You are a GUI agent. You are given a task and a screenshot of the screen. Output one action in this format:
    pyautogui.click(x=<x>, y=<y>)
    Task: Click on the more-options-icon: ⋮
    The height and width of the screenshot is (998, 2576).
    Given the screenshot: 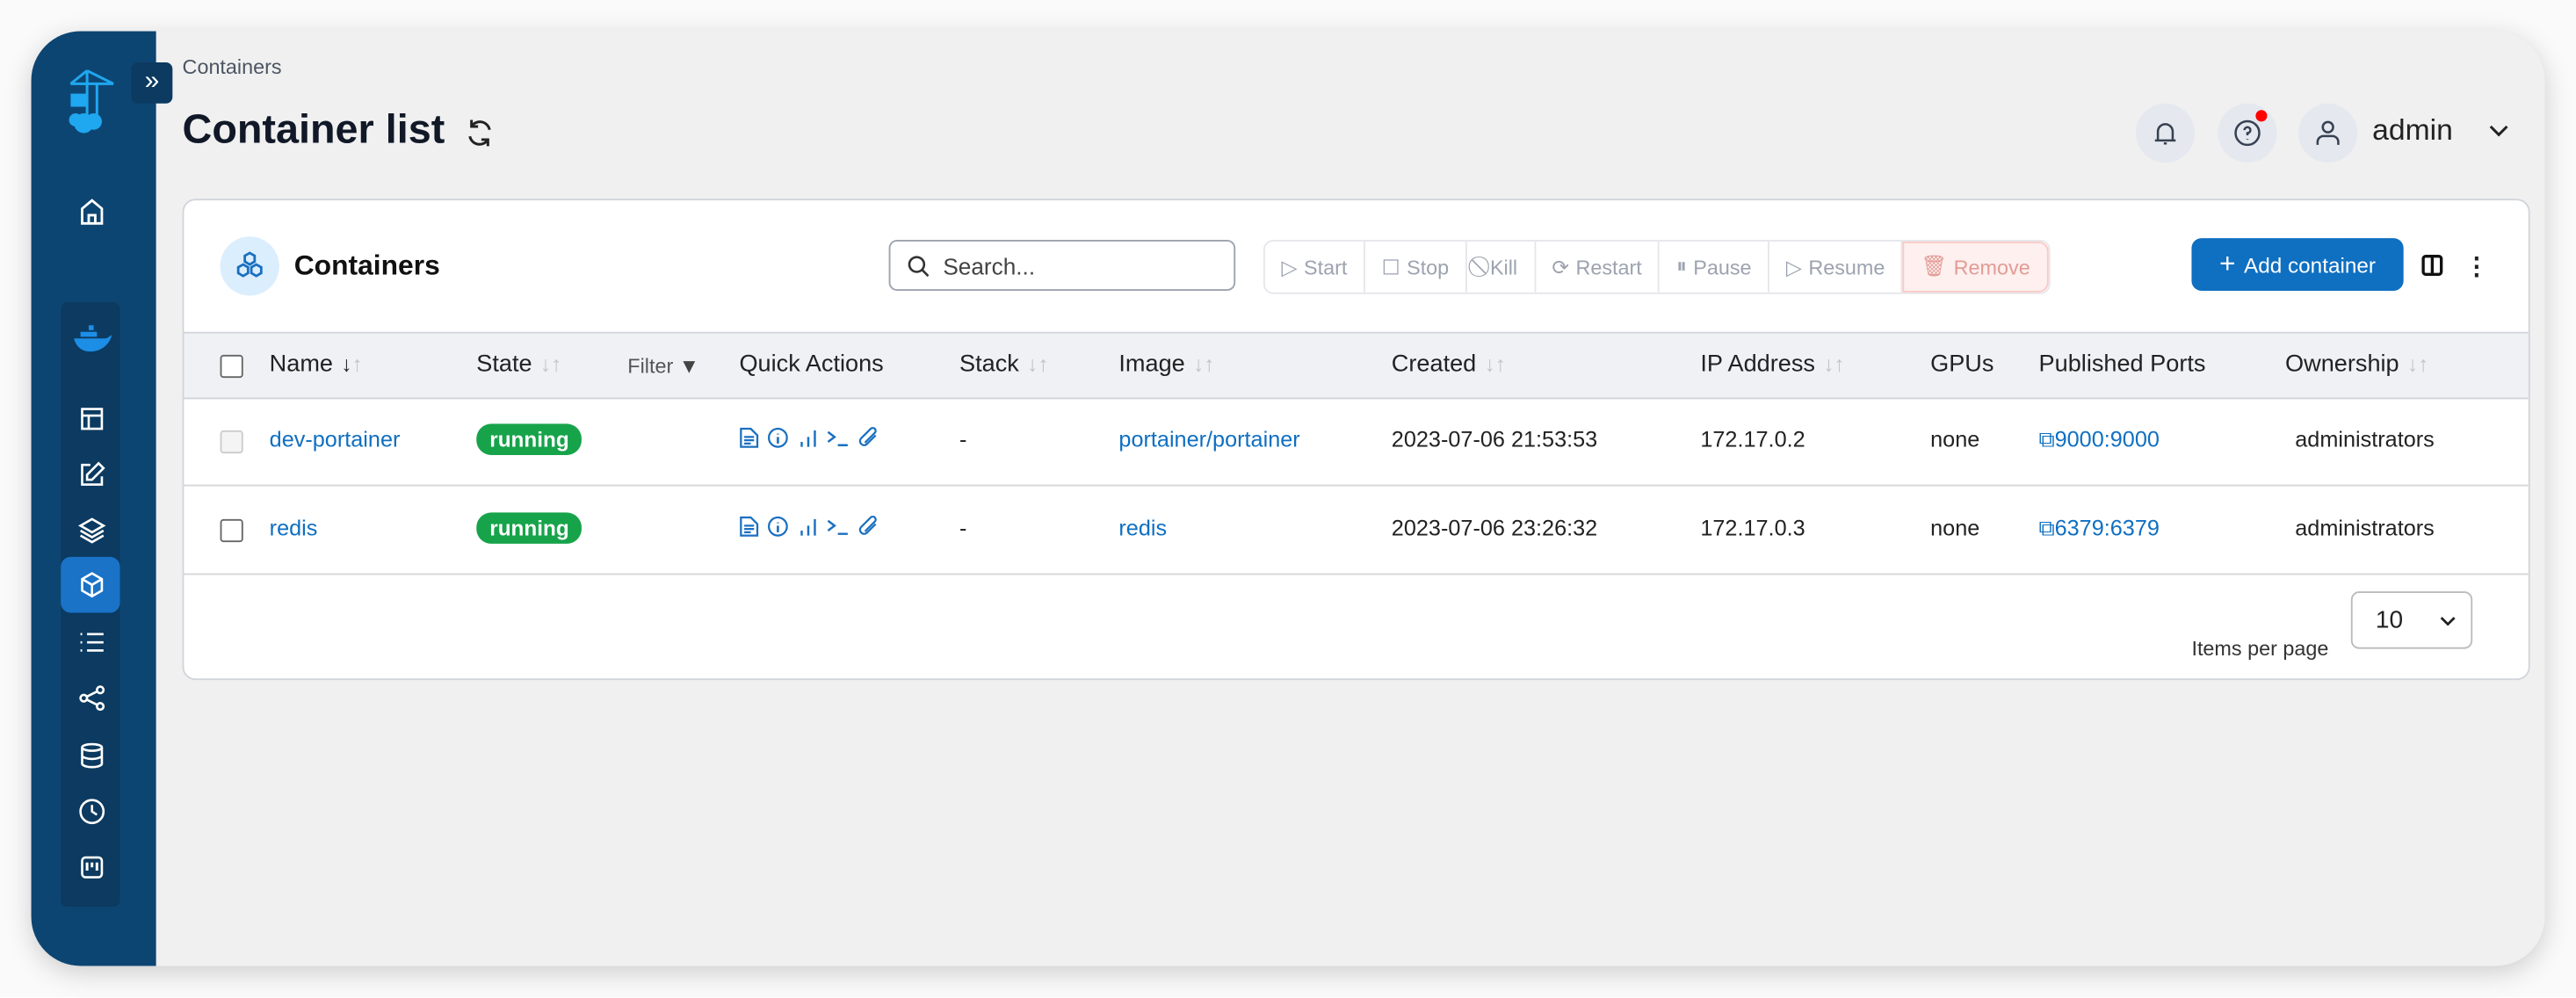 What is the action you would take?
    pyautogui.click(x=2476, y=266)
    